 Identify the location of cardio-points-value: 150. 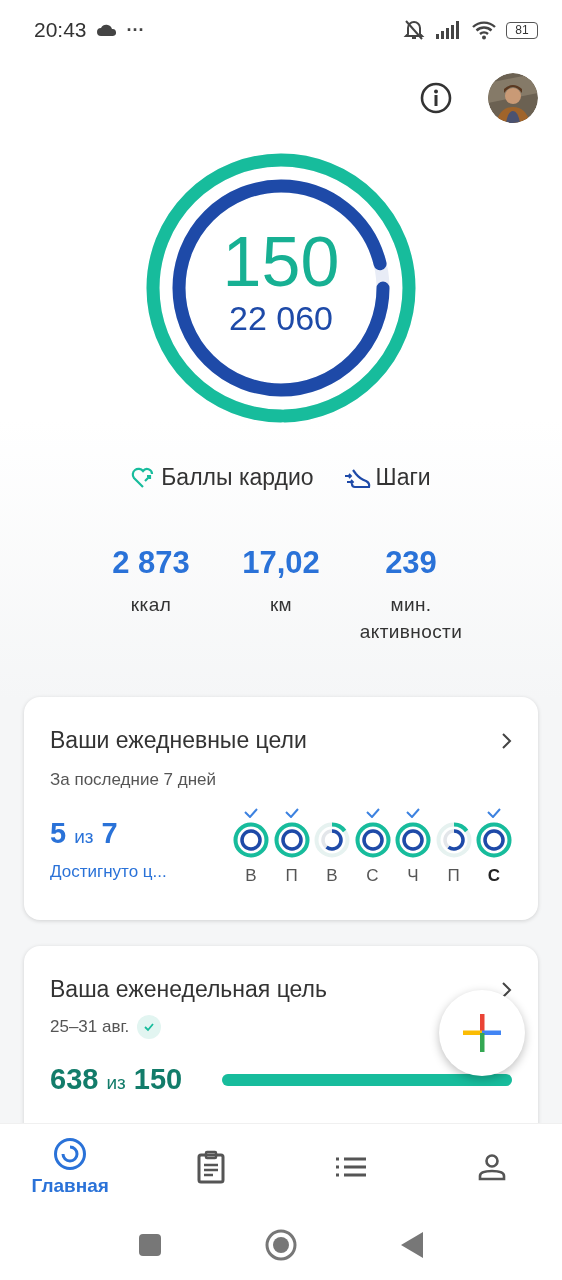
(281, 262).